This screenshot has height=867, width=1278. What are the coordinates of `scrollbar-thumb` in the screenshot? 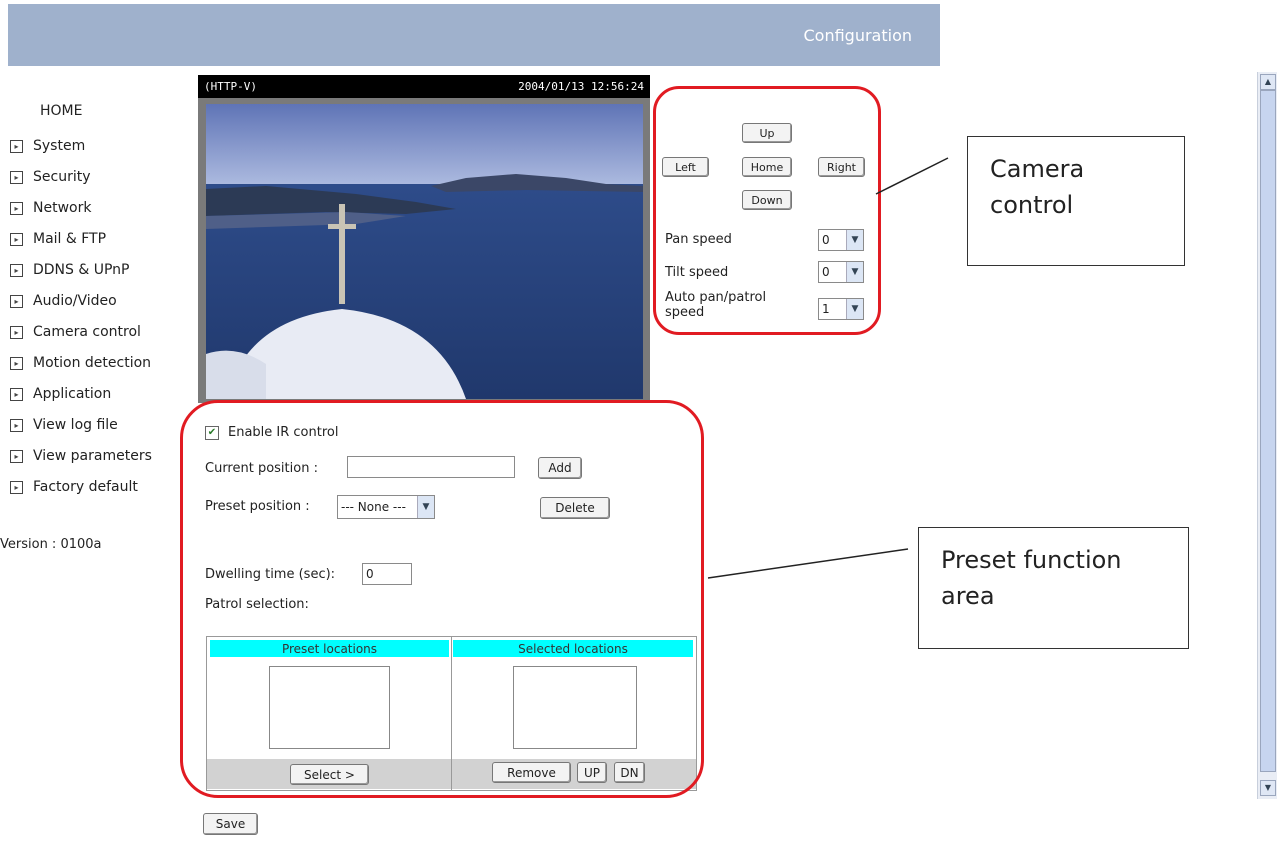 It's located at (1268, 431).